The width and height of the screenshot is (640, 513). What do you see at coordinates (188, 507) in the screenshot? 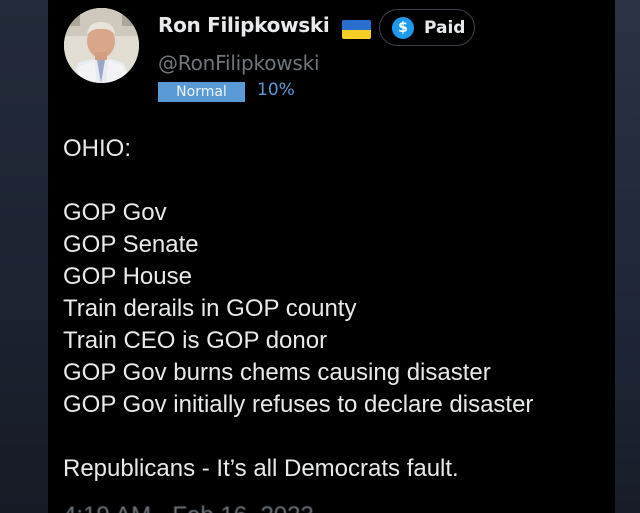
I see `post-timestamp: 4:19 AM · Feb 16, 2023` at bounding box center [188, 507].